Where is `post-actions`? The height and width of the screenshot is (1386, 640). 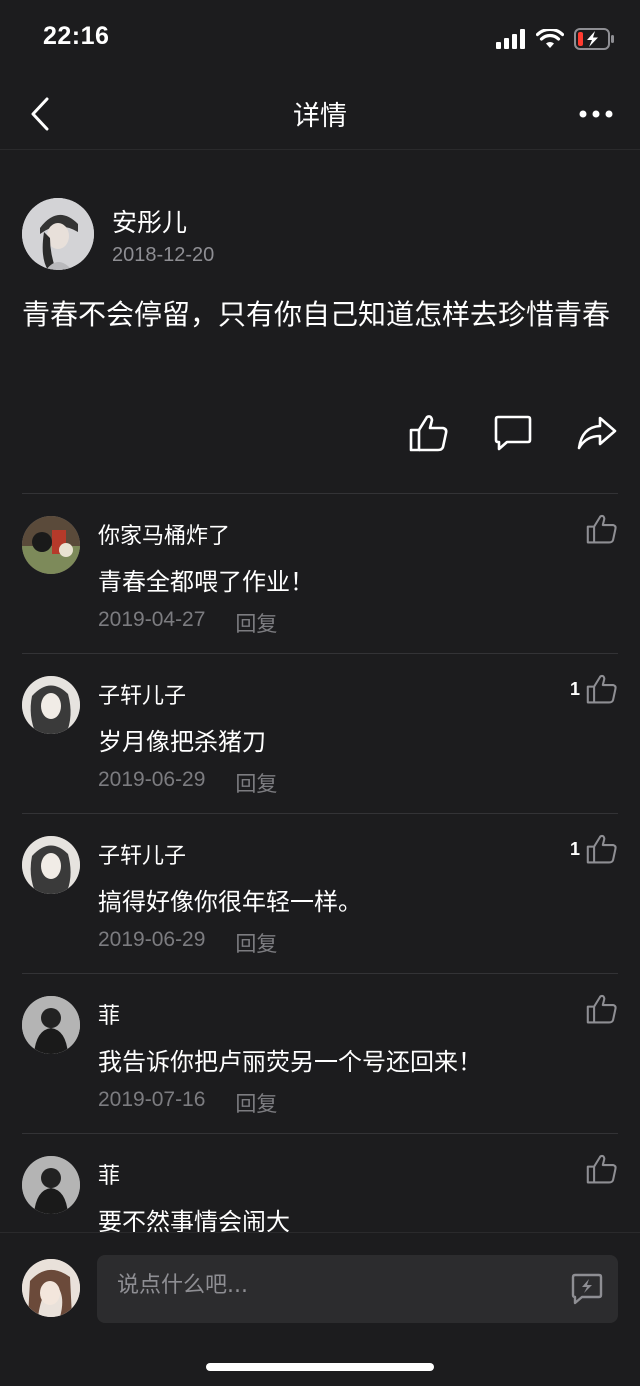 post-actions is located at coordinates (513, 433).